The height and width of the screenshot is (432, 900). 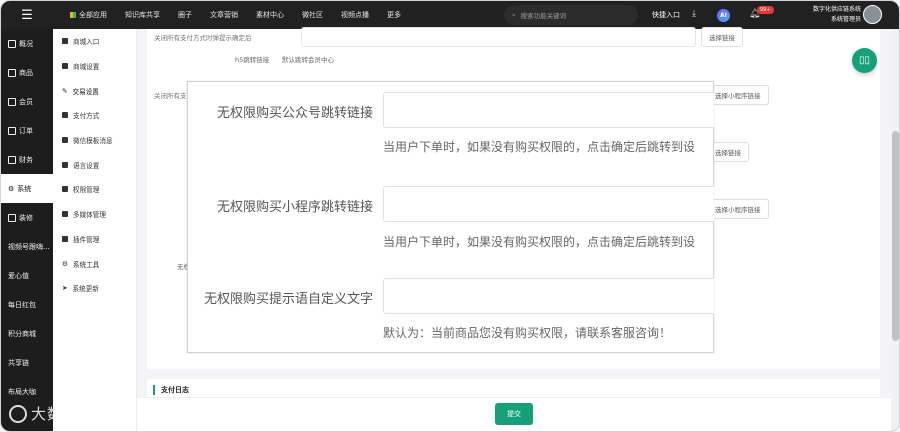 I want to click on subnav-item-plugins: 插件管理, so click(x=94, y=239).